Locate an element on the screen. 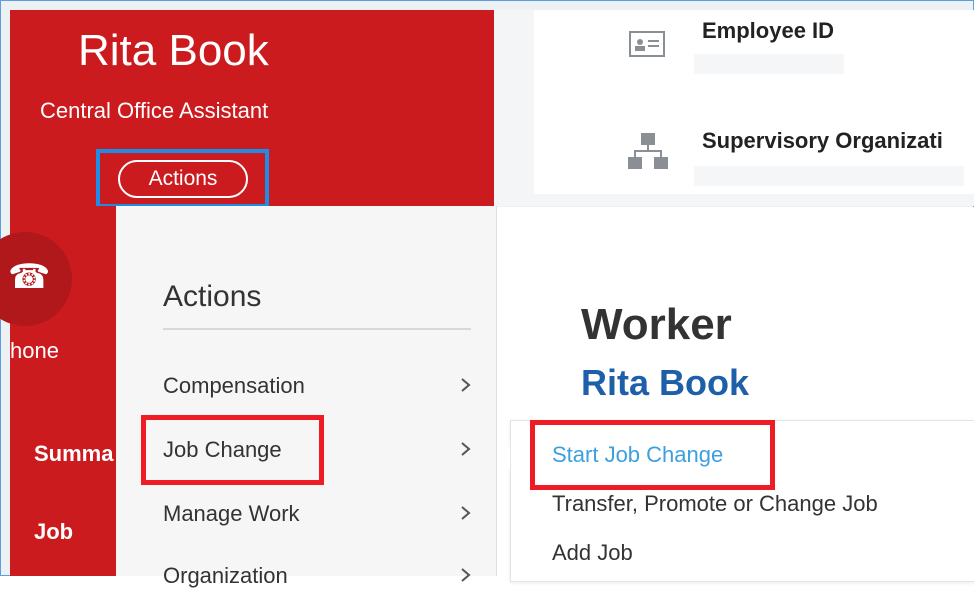 This screenshot has height=589, width=974. phone-icon: ☎ is located at coordinates (29, 277).